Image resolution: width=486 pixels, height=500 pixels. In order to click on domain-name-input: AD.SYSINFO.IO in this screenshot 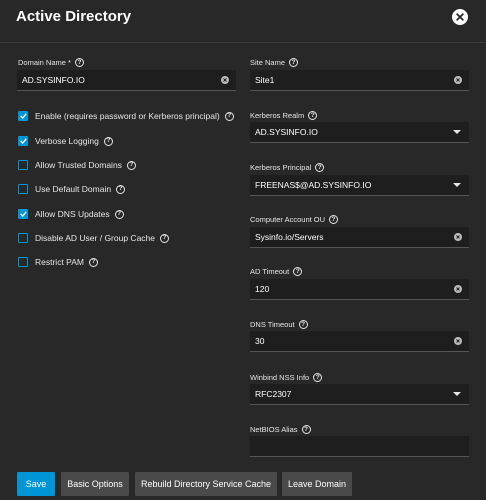, I will do `click(126, 80)`.